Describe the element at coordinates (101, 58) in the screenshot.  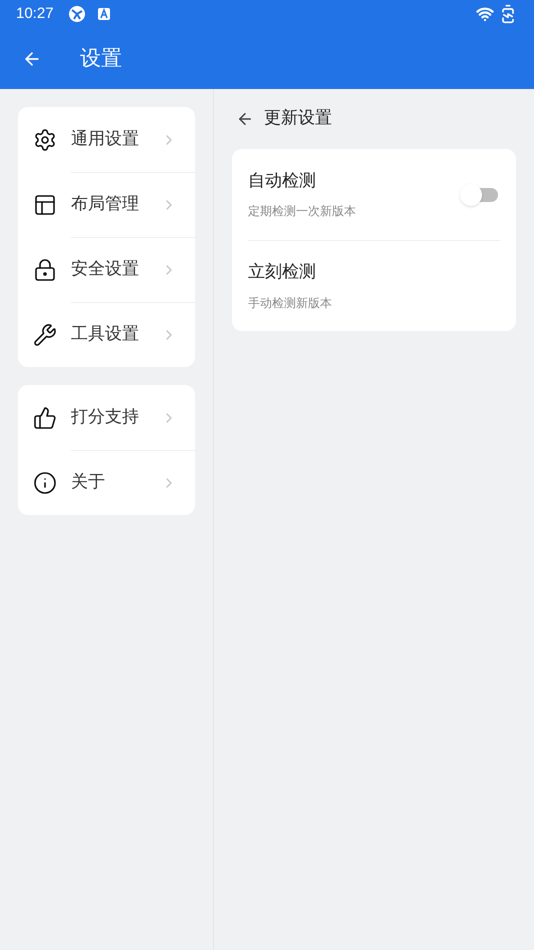
I see `app-bar-title: 设置` at that location.